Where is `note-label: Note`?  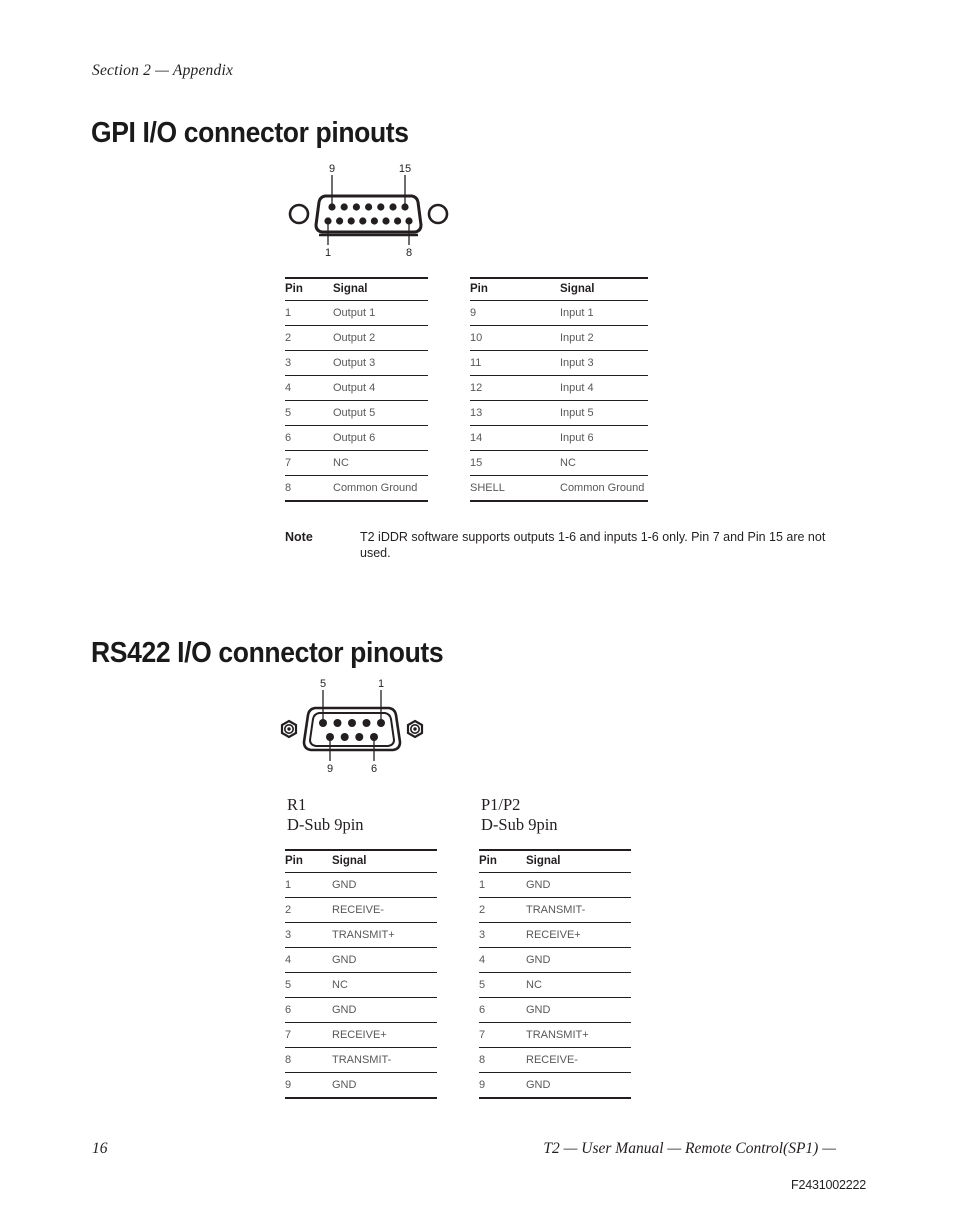
note-label: Note is located at coordinates (299, 537).